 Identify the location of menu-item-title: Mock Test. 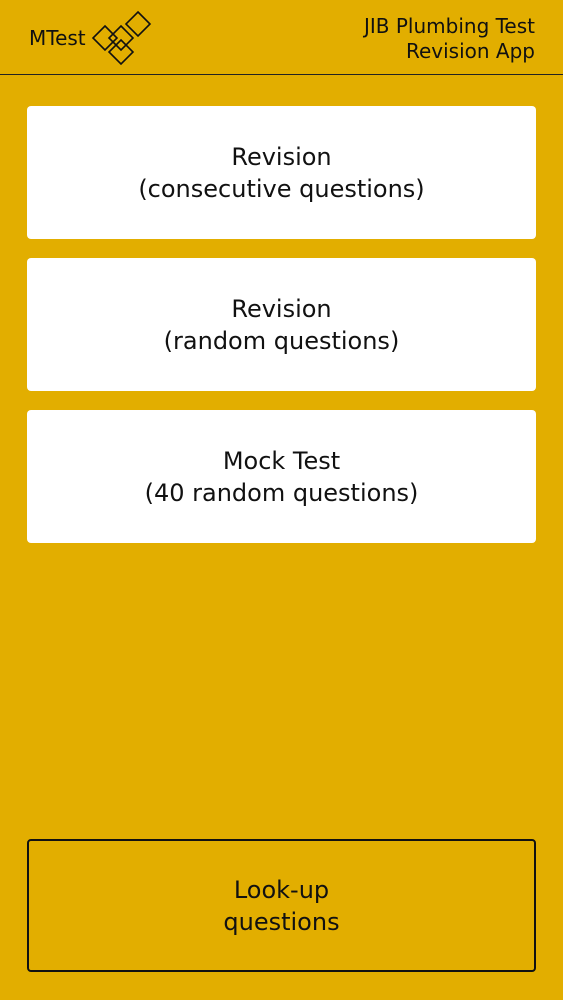
(281, 460).